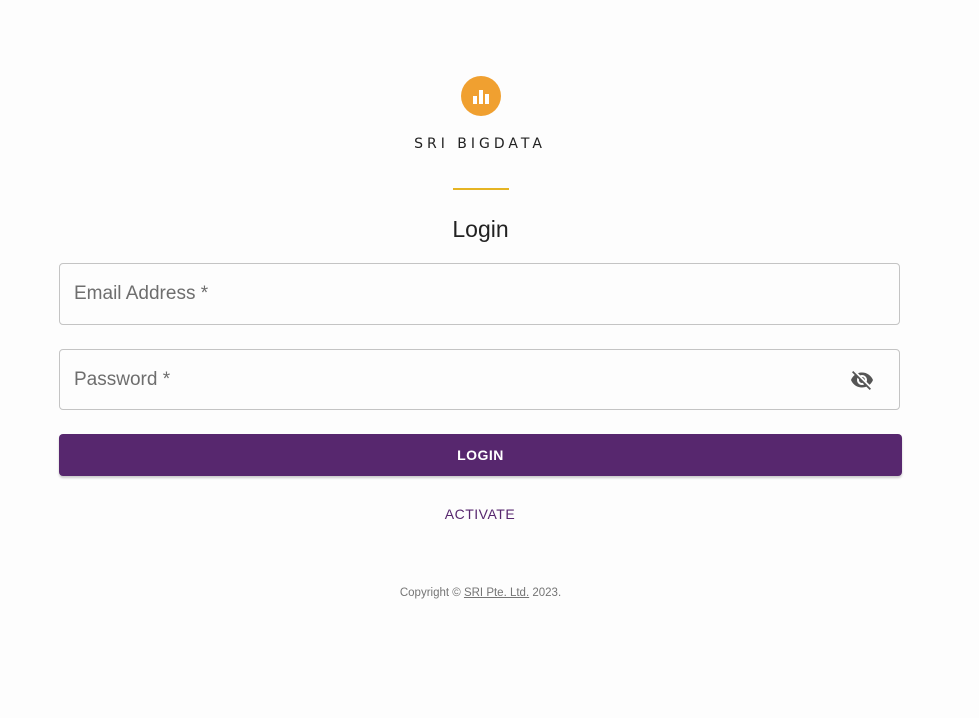 The height and width of the screenshot is (718, 979). What do you see at coordinates (480, 144) in the screenshot?
I see `brand-name: SRI BIGDATA` at bounding box center [480, 144].